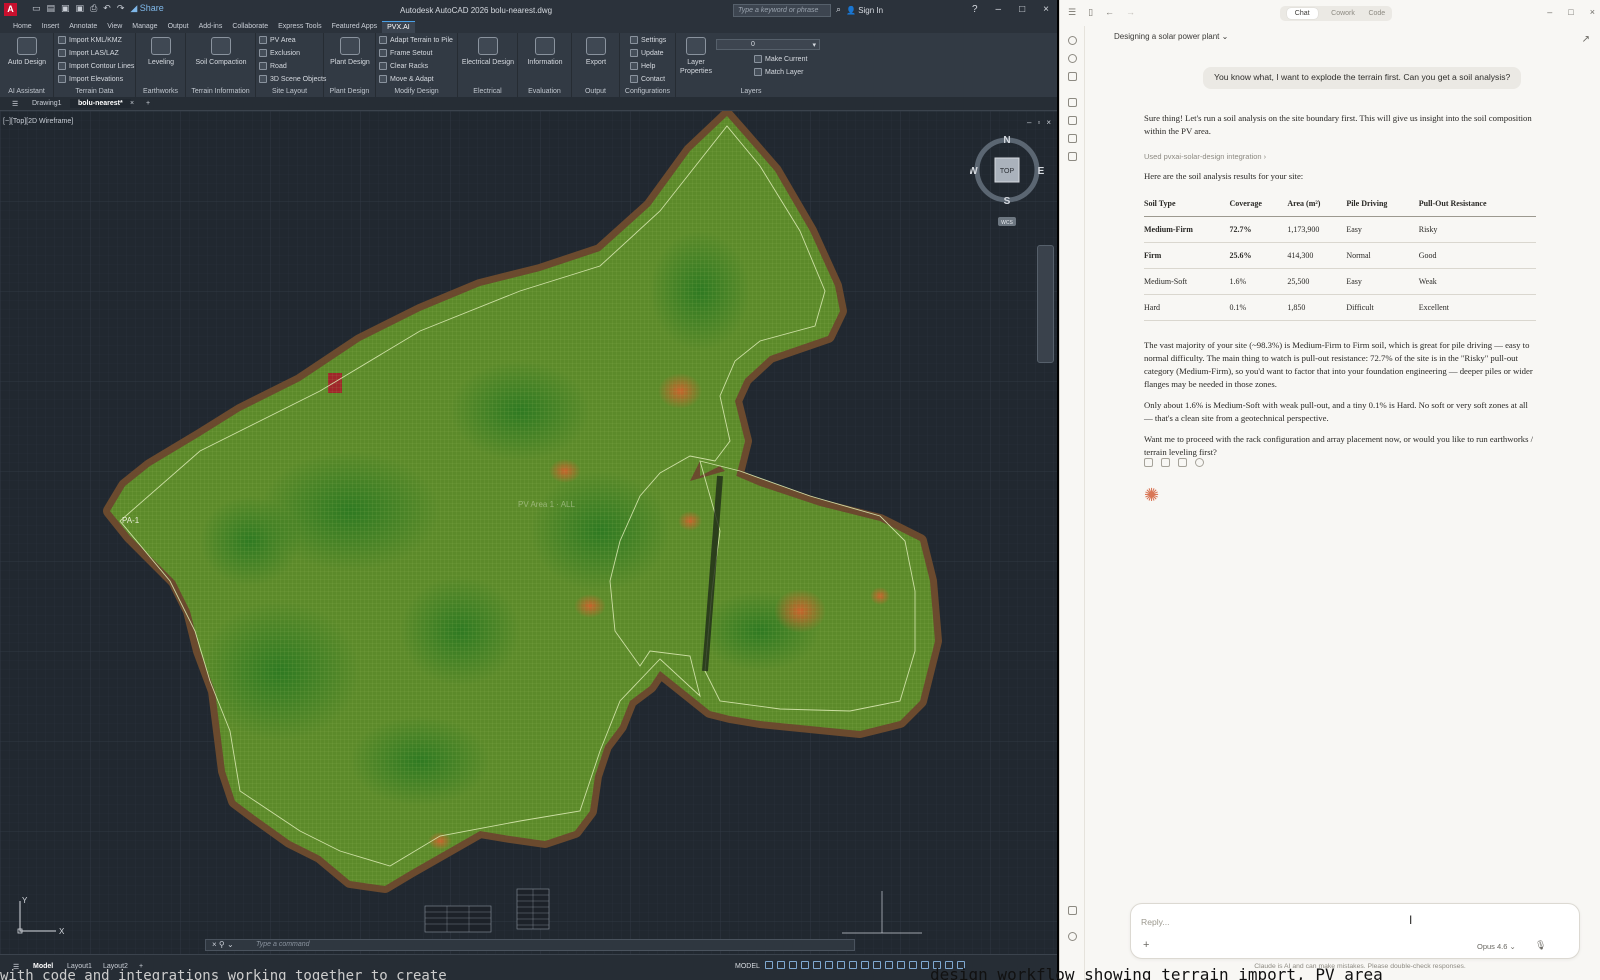  What do you see at coordinates (178, 27) in the screenshot?
I see `tab-output: Output` at bounding box center [178, 27].